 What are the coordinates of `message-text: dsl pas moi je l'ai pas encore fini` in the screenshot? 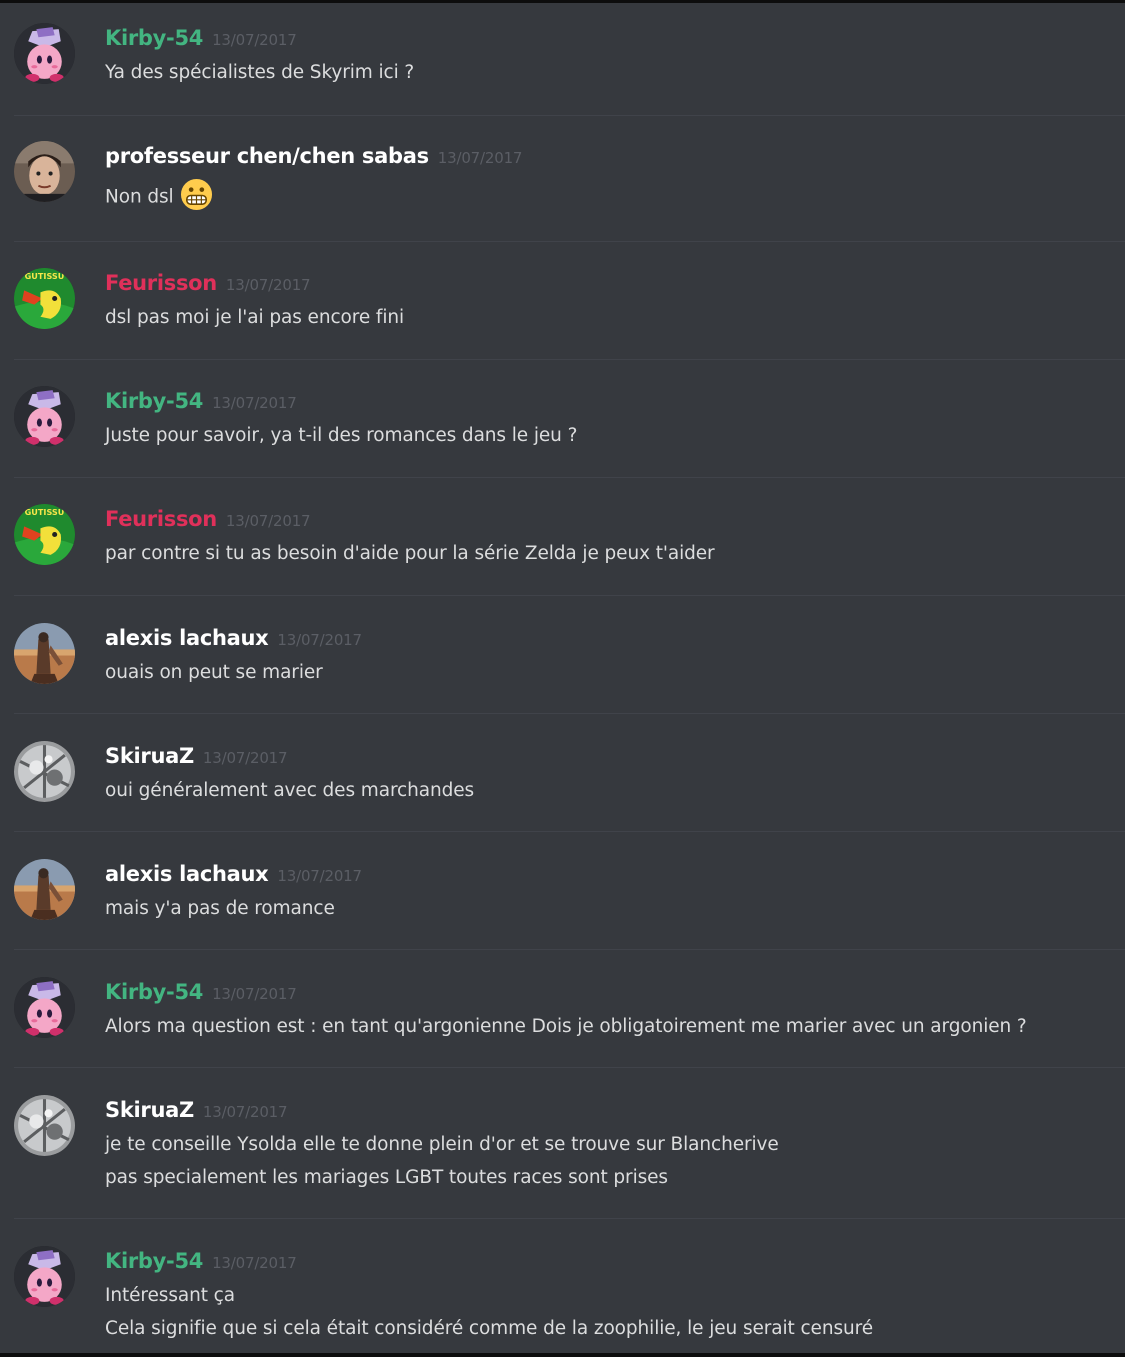 It's located at (255, 317).